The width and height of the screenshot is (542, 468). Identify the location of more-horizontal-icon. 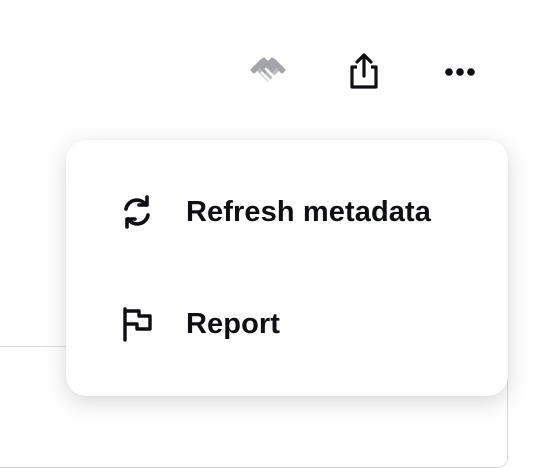
(460, 72).